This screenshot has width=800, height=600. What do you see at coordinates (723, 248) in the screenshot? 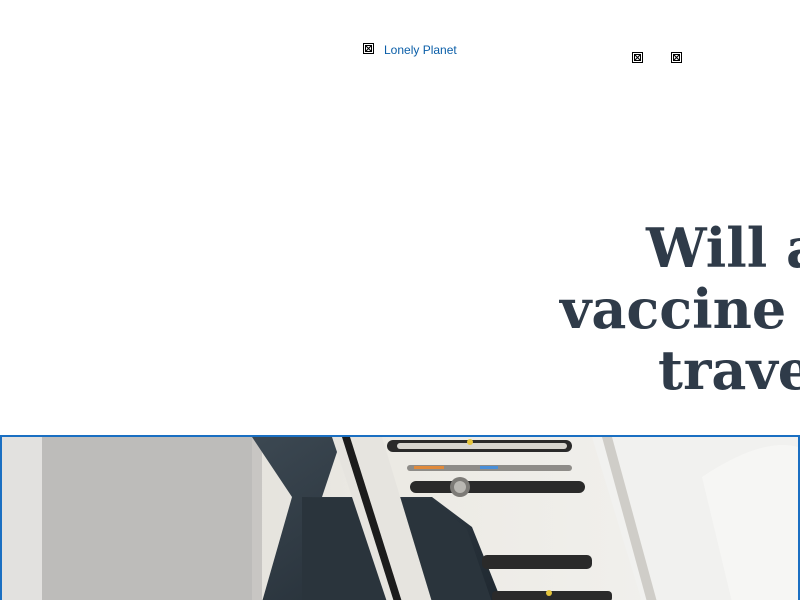
I see `headline-line-1: Will a` at bounding box center [723, 248].